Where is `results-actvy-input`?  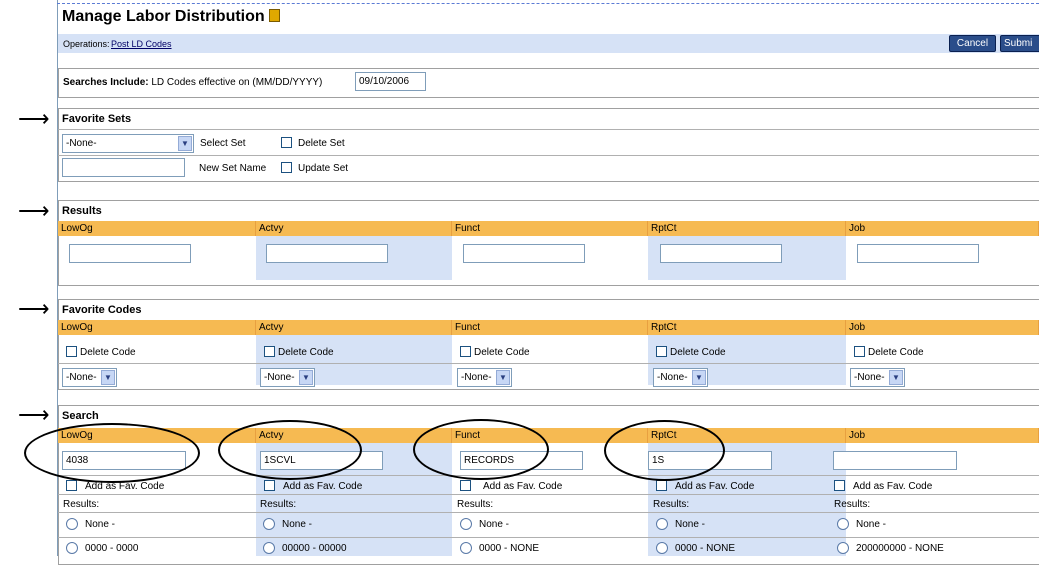
results-actvy-input is located at coordinates (327, 253).